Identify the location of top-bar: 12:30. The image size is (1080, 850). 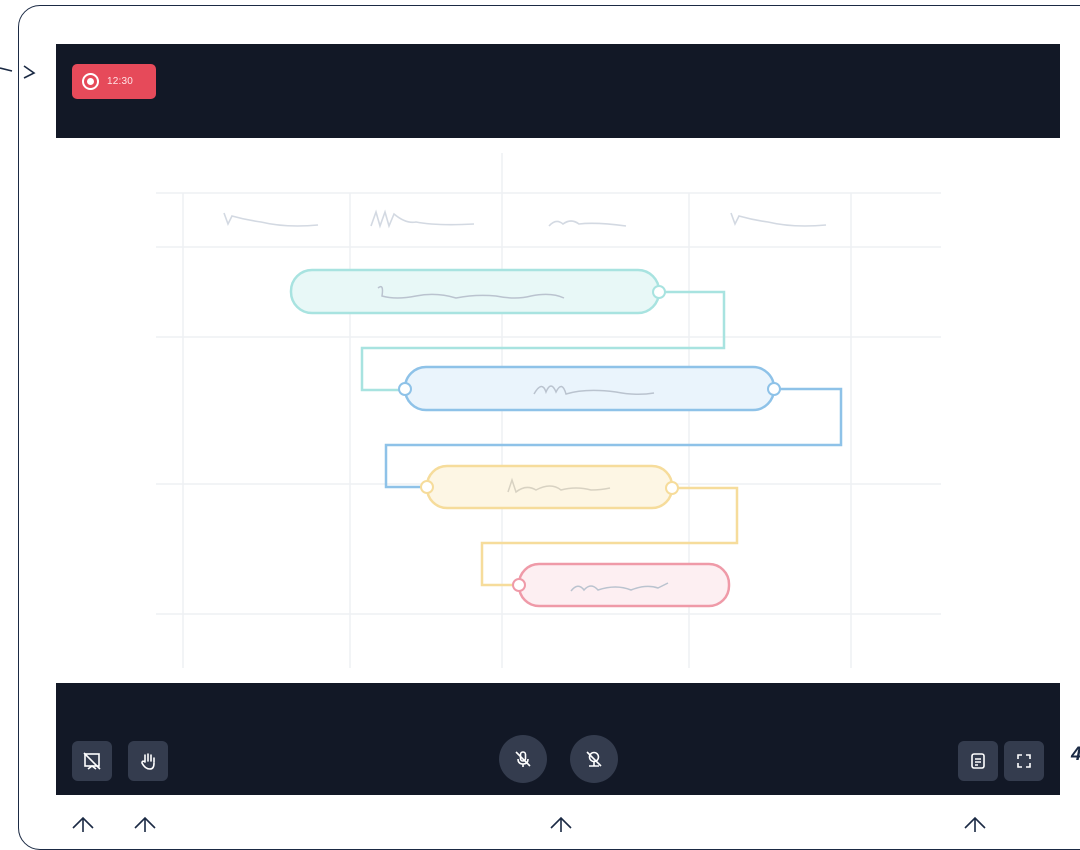
(558, 91).